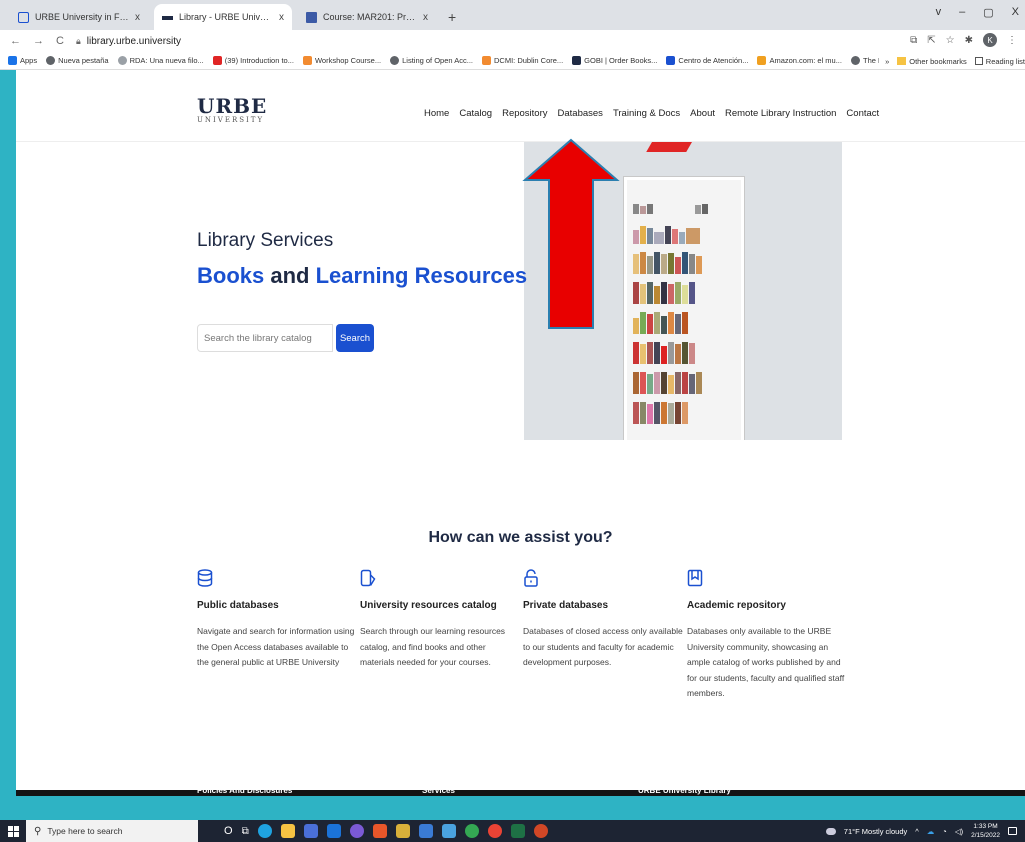 The image size is (1025, 842). Describe the element at coordinates (77, 60) in the screenshot. I see `bookmark-item: Nueva pestaña` at that location.